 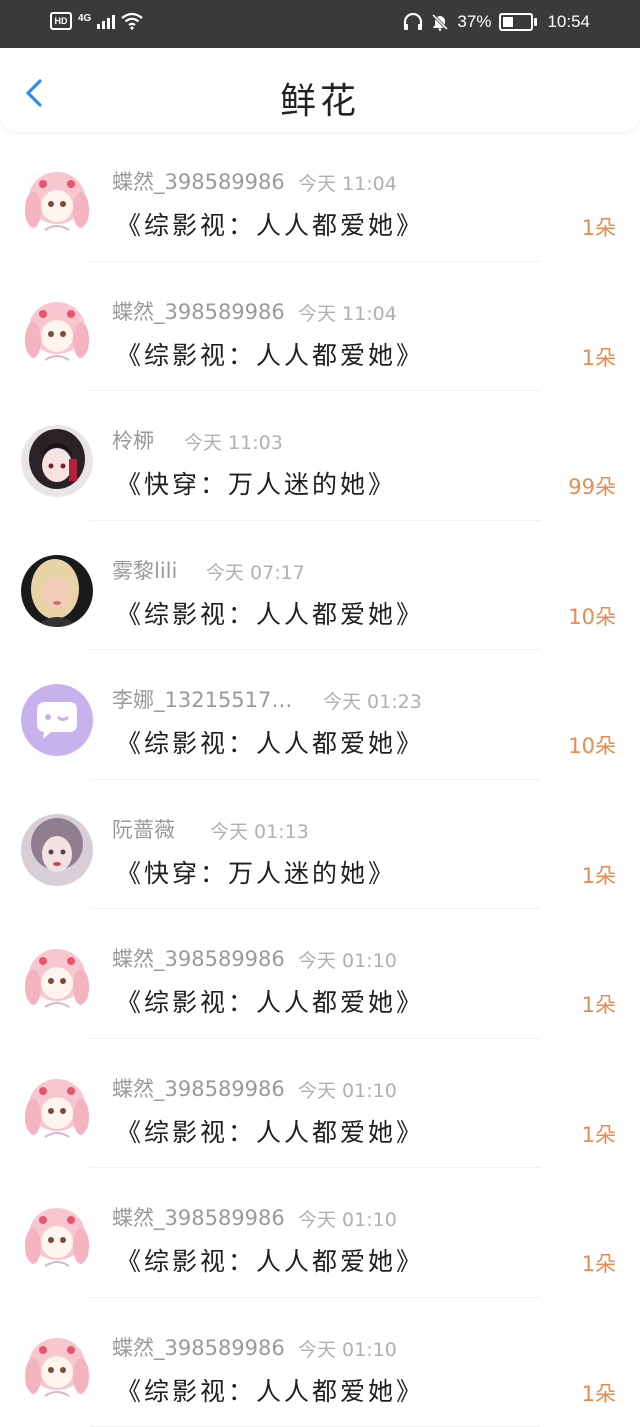 What do you see at coordinates (474, 22) in the screenshot?
I see `battery-percent: 37%` at bounding box center [474, 22].